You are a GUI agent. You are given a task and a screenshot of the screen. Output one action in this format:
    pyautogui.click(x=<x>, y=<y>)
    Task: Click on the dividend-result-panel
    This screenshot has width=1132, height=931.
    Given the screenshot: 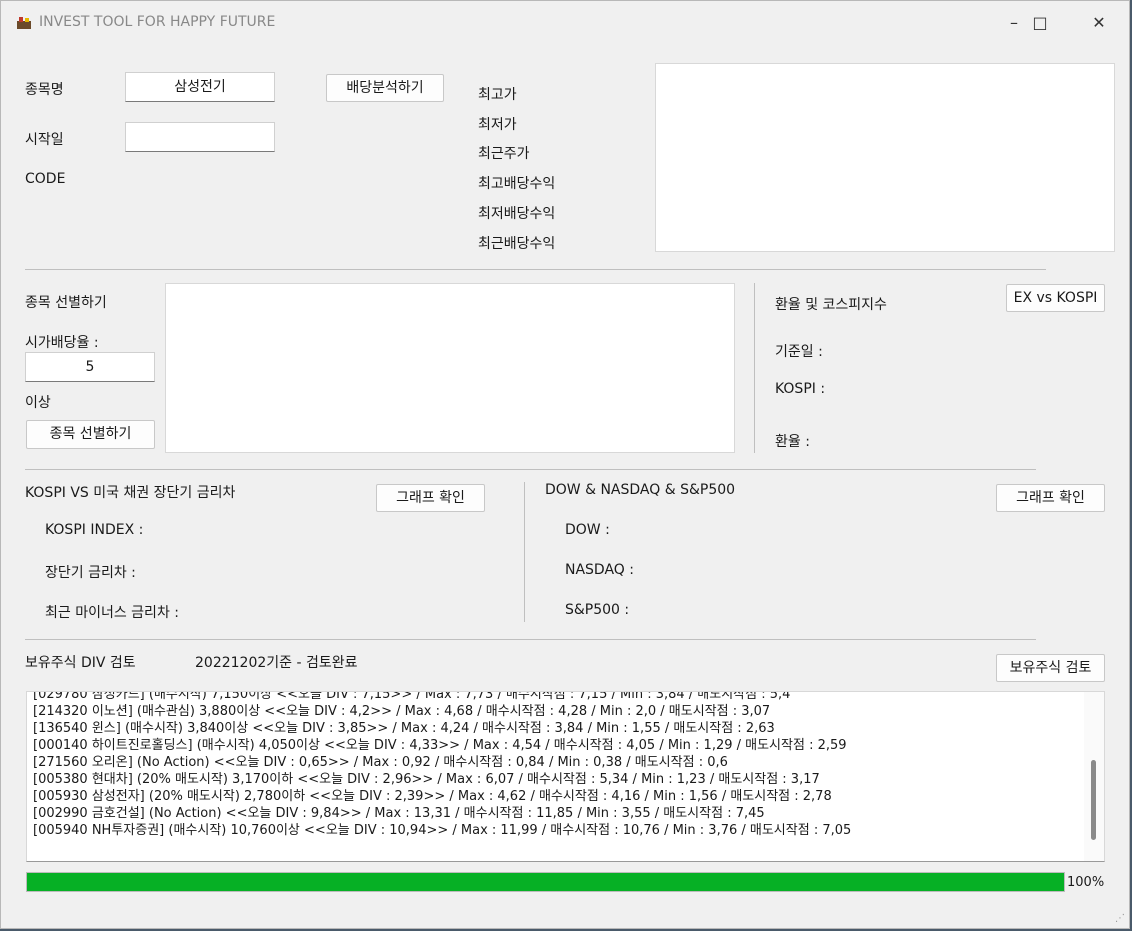 What is the action you would take?
    pyautogui.click(x=885, y=157)
    